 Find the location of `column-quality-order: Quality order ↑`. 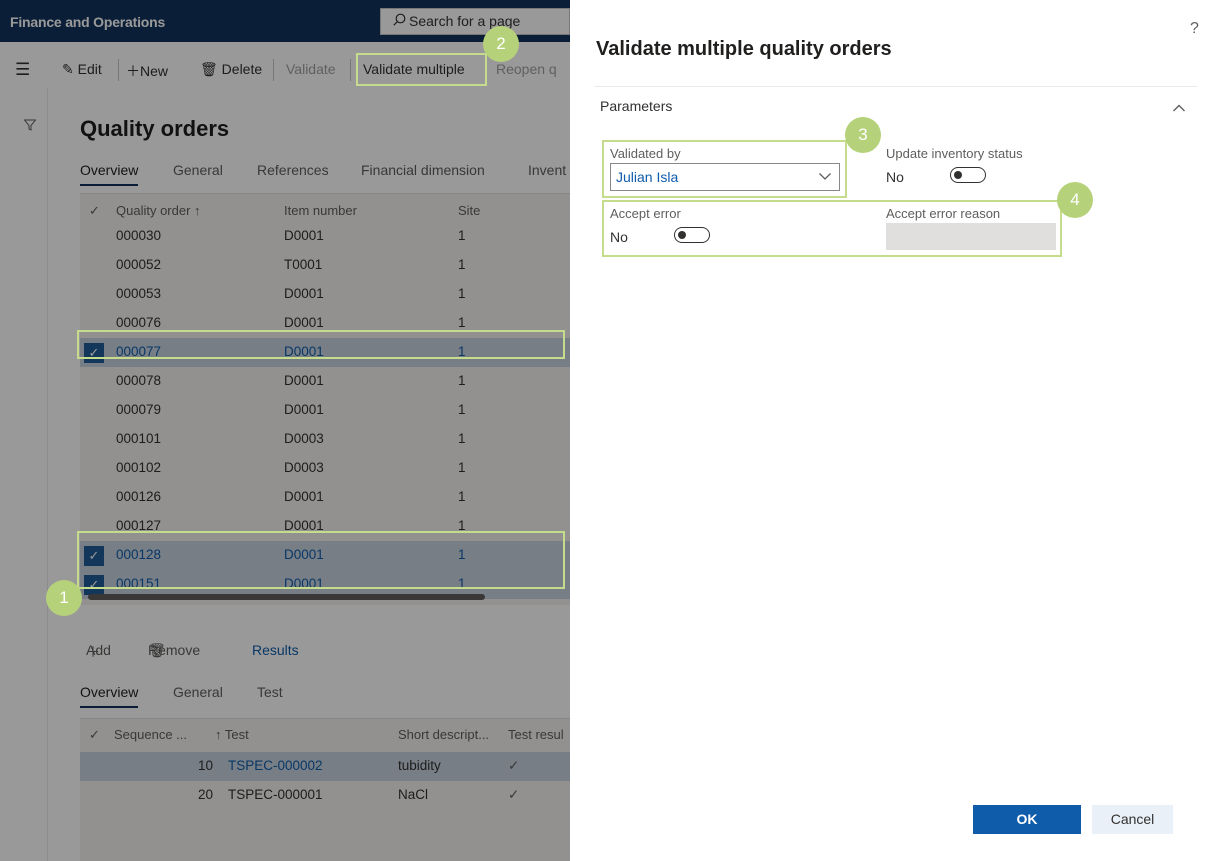

column-quality-order: Quality order ↑ is located at coordinates (158, 210).